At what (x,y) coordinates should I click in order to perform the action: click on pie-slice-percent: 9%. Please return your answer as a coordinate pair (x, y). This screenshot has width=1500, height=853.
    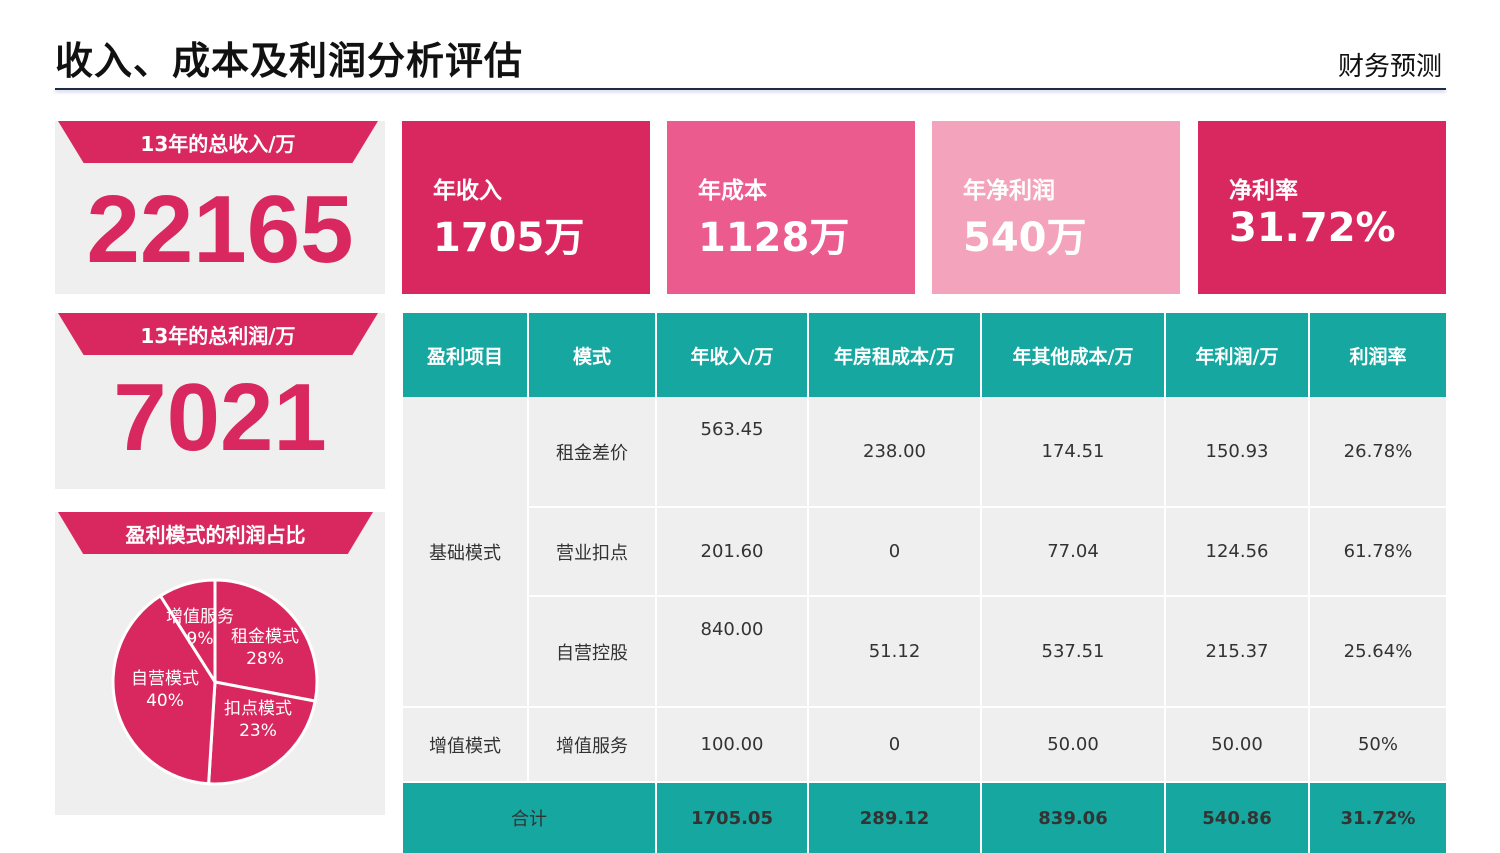
    Looking at the image, I should click on (200, 639).